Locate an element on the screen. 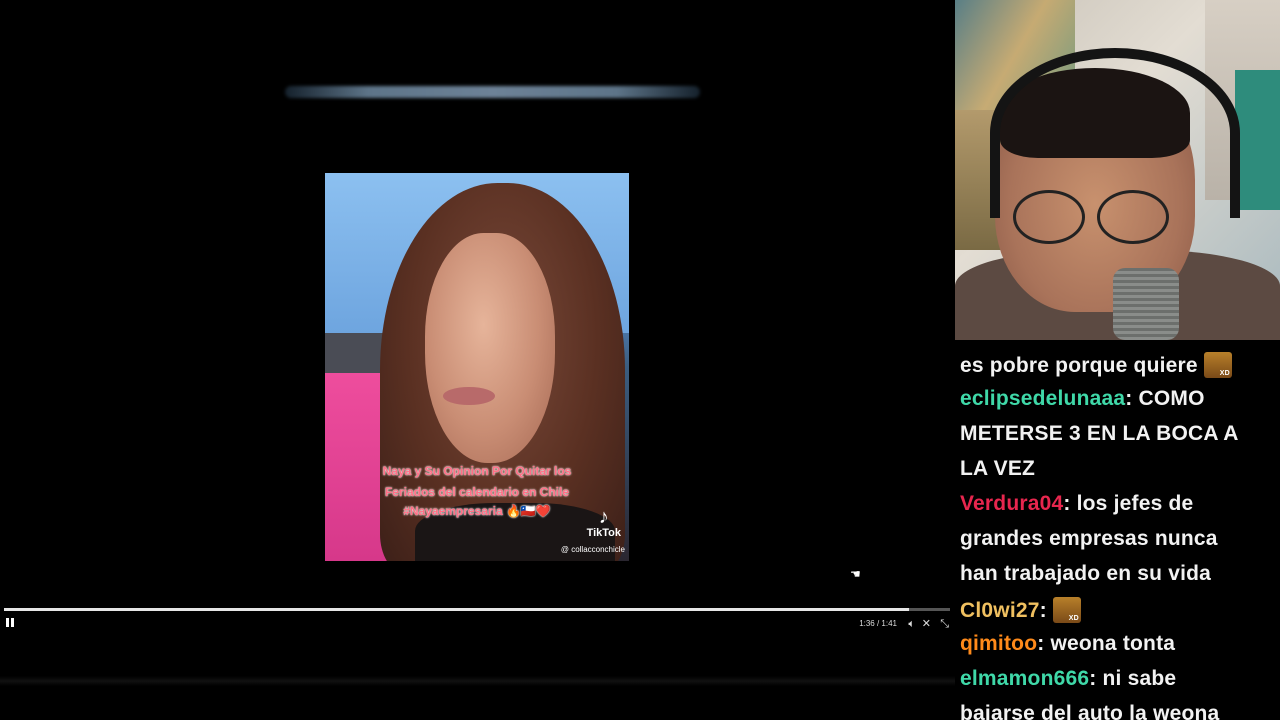 The image size is (1280, 720). chat-message: Verdura04: los jefes de is located at coordinates (1076, 504).